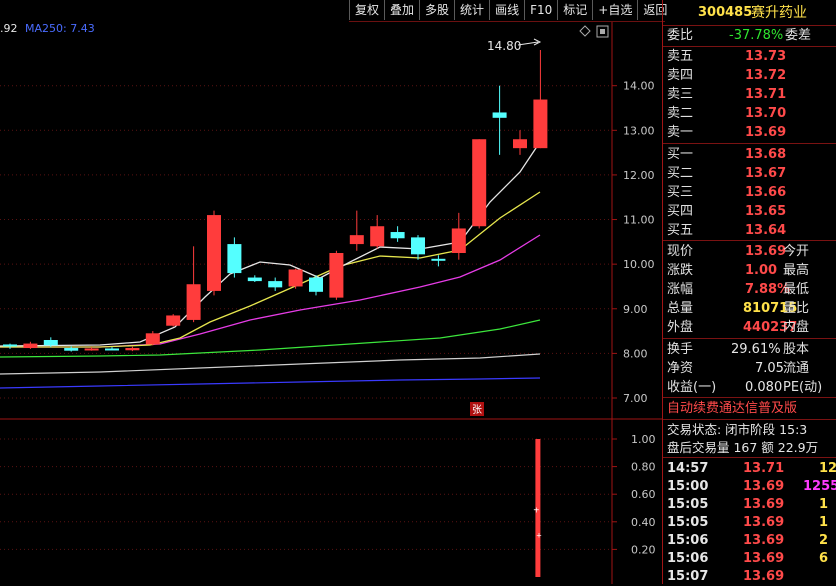 Image resolution: width=836 pixels, height=586 pixels. What do you see at coordinates (766, 173) in the screenshot?
I see `bid-price: 13.67` at bounding box center [766, 173].